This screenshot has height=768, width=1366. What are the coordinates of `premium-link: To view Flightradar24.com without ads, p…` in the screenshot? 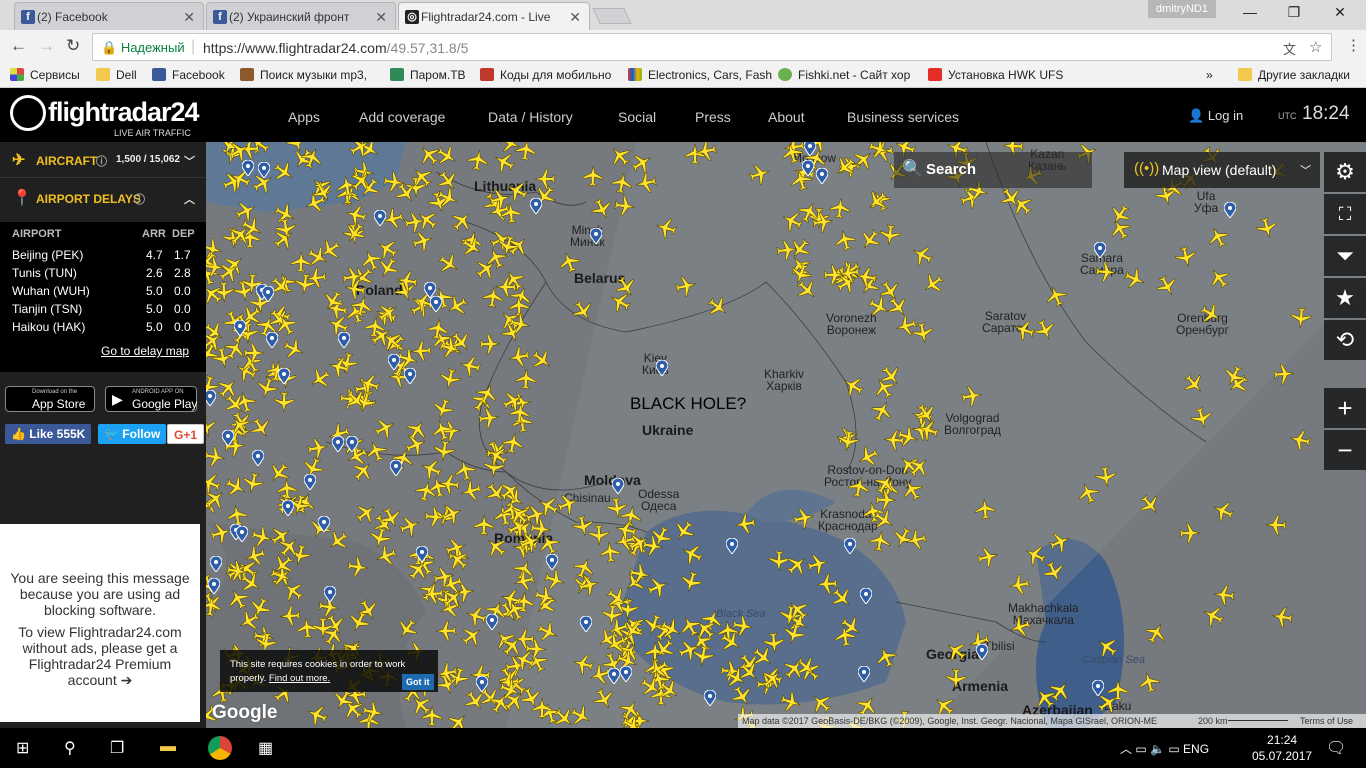 It's located at (100, 656).